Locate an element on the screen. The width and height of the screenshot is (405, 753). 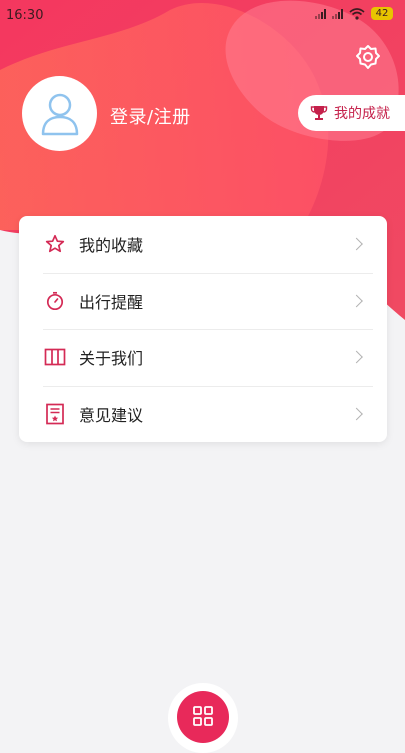
grid-icon is located at coordinates (203, 716).